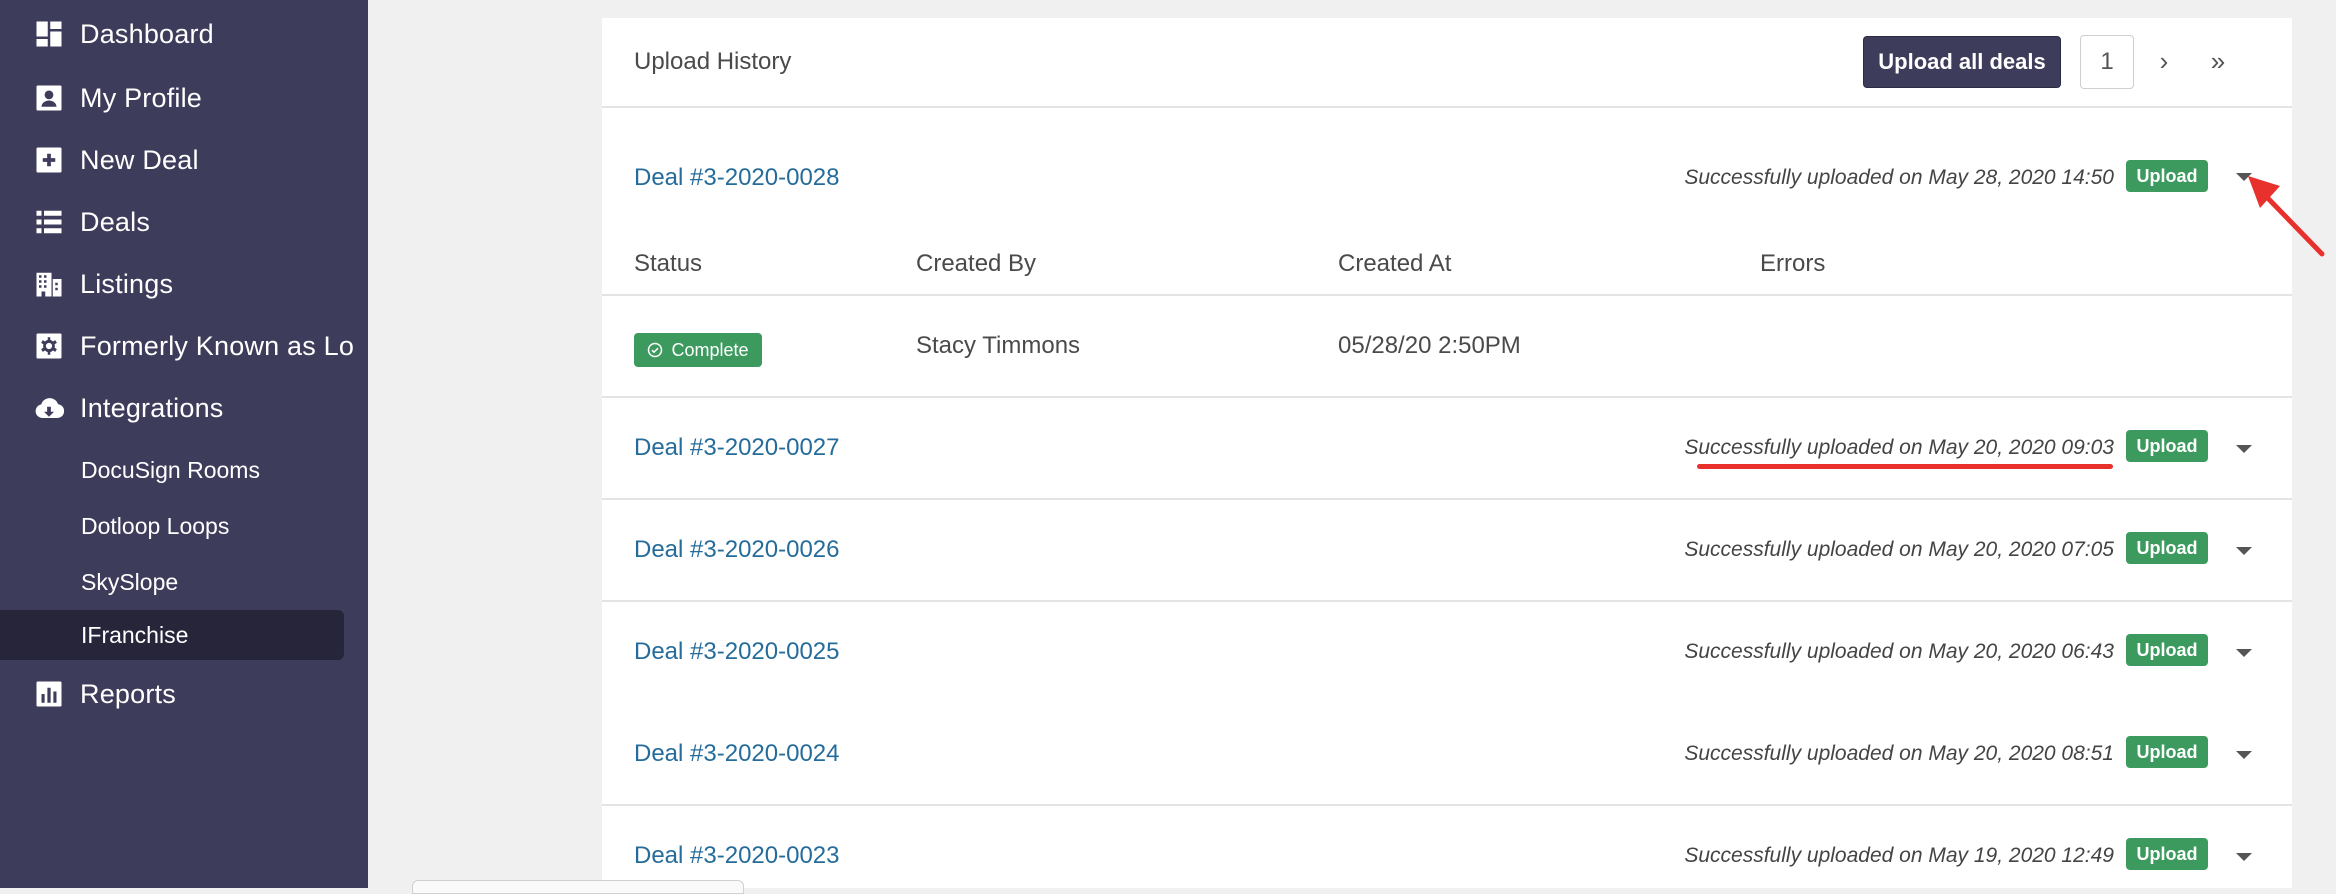 The width and height of the screenshot is (2336, 894). Describe the element at coordinates (976, 263) in the screenshot. I see `column-header-created-by: Created By` at that location.